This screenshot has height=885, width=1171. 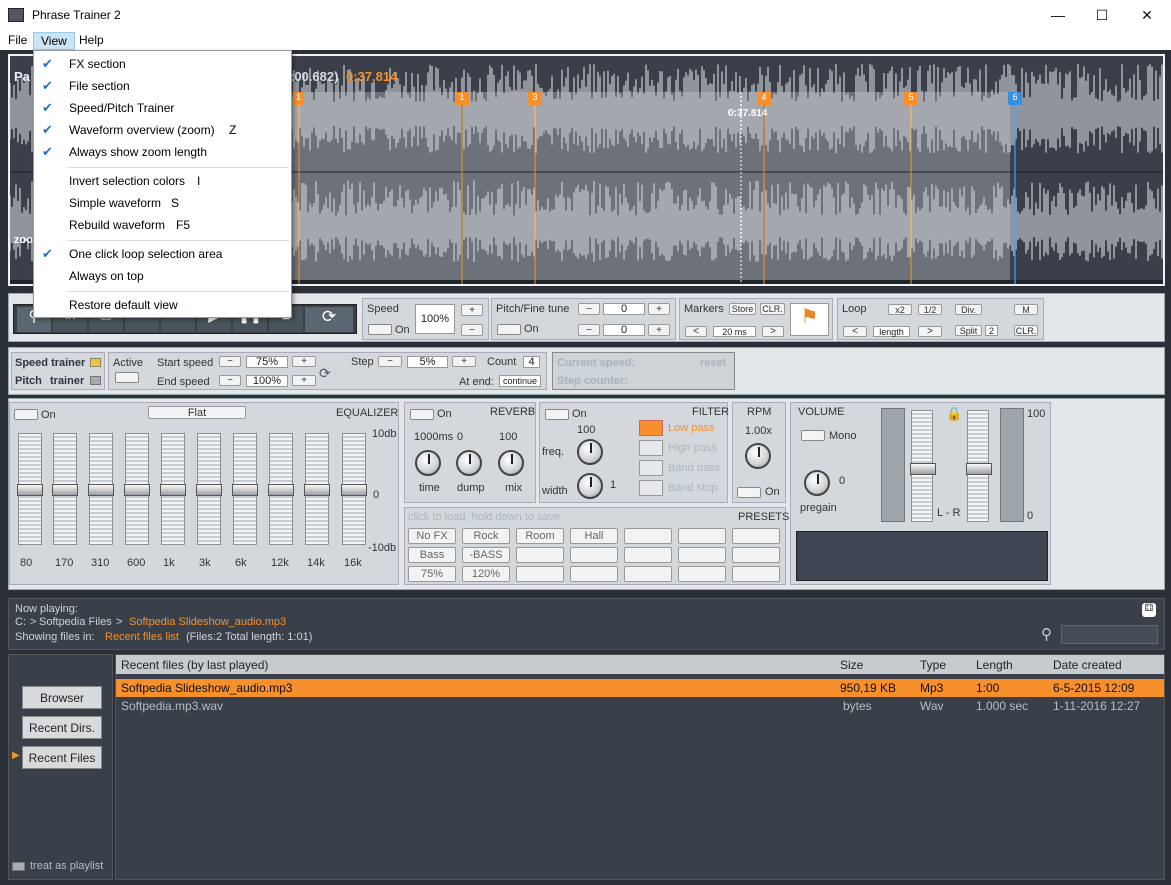 What do you see at coordinates (891, 331) in the screenshot?
I see `loop-length: length` at bounding box center [891, 331].